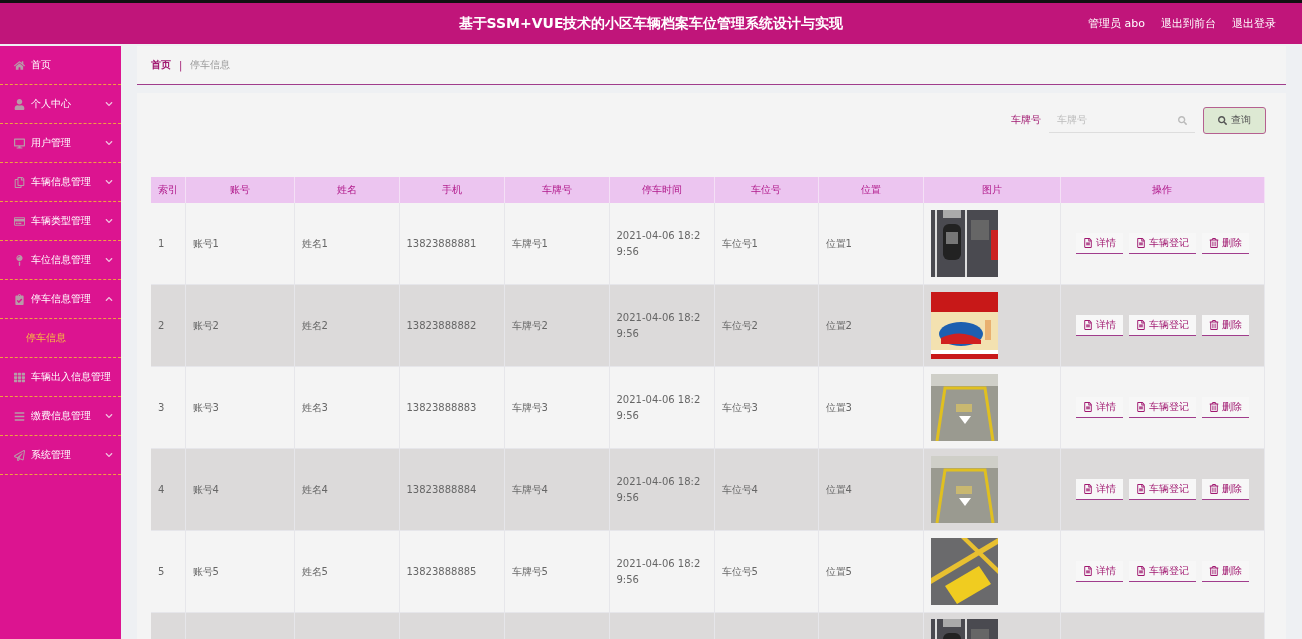 Image resolution: width=1302 pixels, height=639 pixels. Describe the element at coordinates (205, 571) in the screenshot. I see `table-cell: 账号5` at that location.